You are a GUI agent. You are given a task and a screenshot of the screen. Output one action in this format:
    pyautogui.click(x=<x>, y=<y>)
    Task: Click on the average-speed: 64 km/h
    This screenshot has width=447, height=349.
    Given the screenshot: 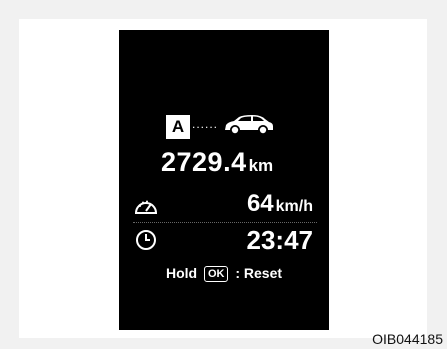 What is the action you would take?
    pyautogui.click(x=280, y=204)
    